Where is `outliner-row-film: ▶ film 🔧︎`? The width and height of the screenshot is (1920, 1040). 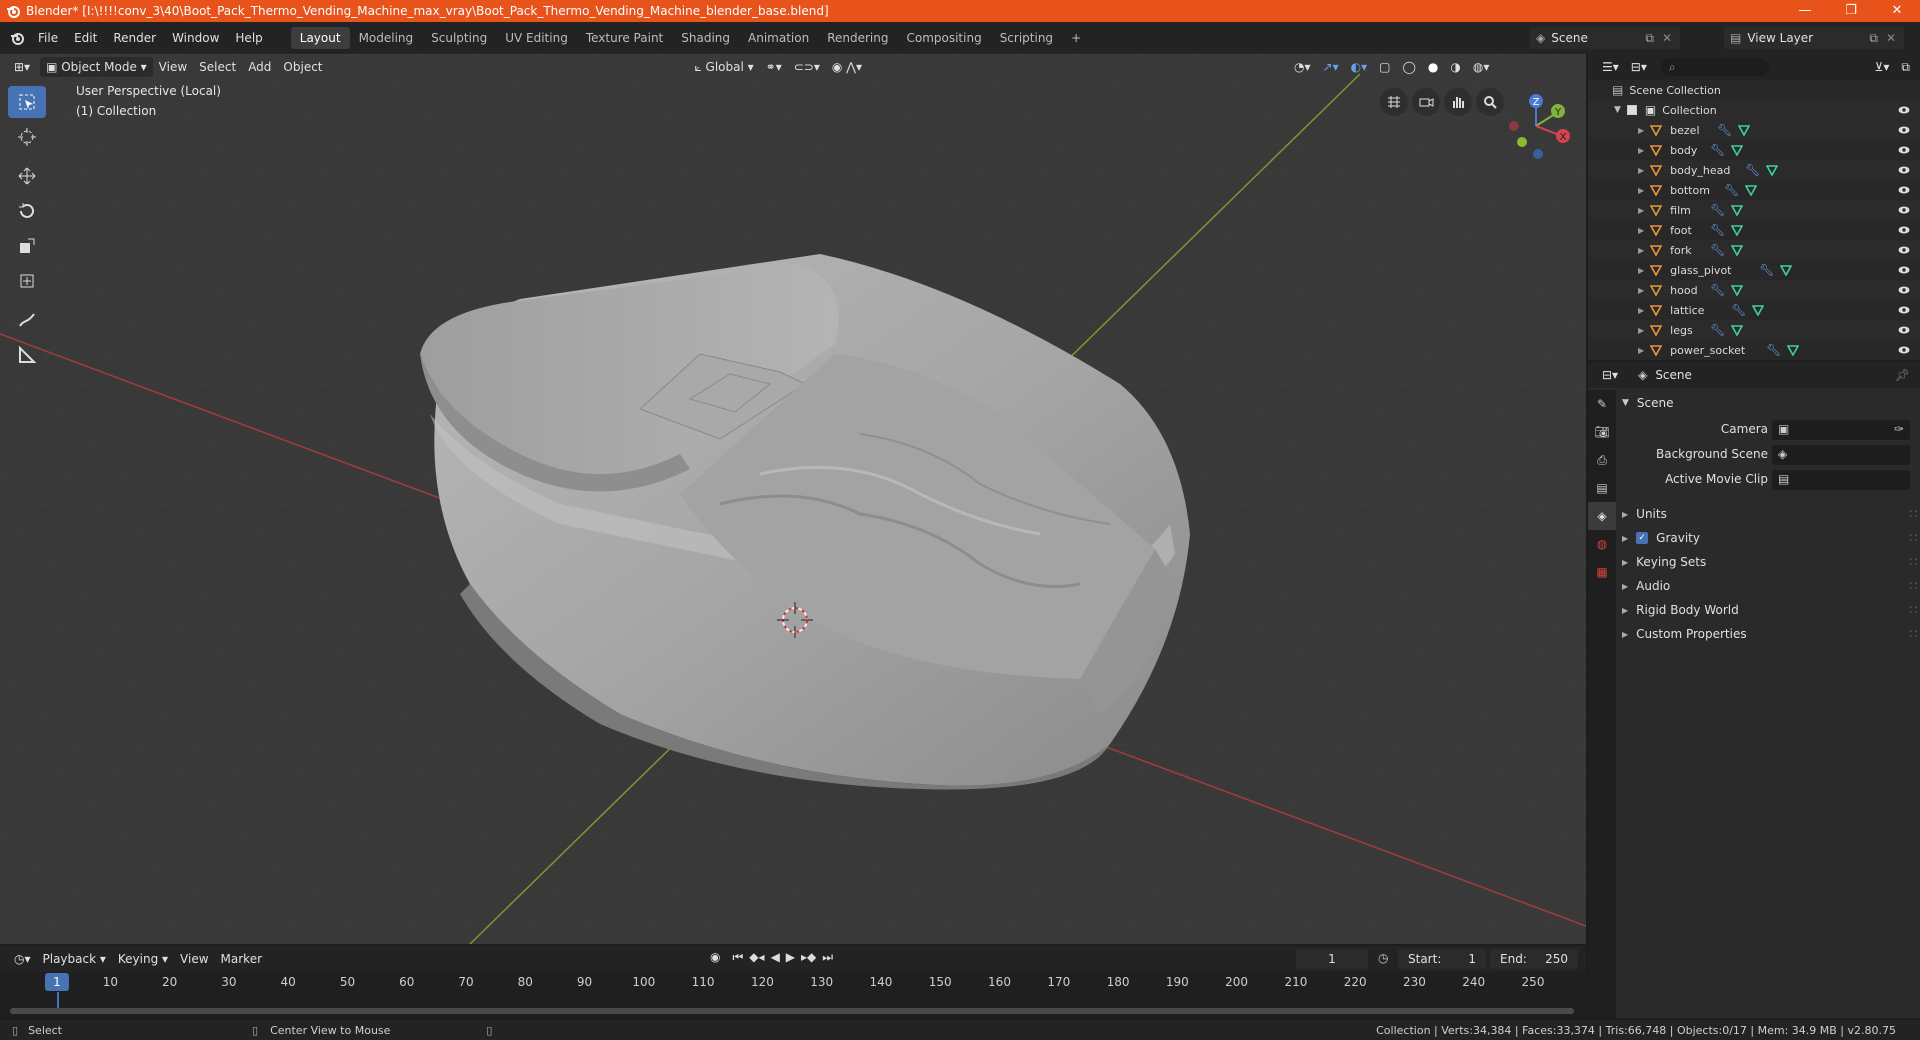
outliner-row-film: ▶ film 🔧︎ is located at coordinates (1754, 210).